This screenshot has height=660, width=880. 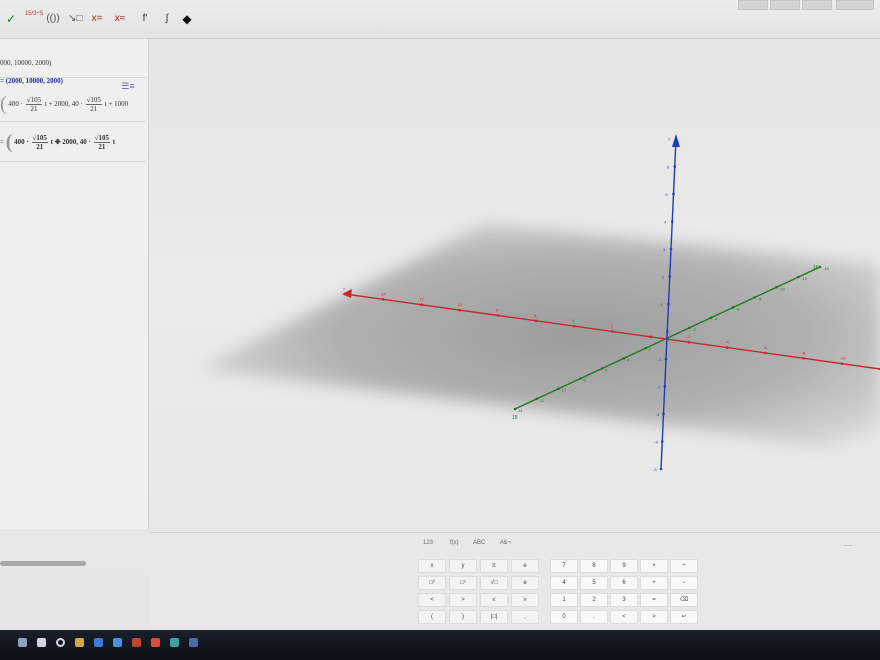 What do you see at coordinates (816, 268) in the screenshot?
I see `y-axis-end-label: 16` at bounding box center [816, 268].